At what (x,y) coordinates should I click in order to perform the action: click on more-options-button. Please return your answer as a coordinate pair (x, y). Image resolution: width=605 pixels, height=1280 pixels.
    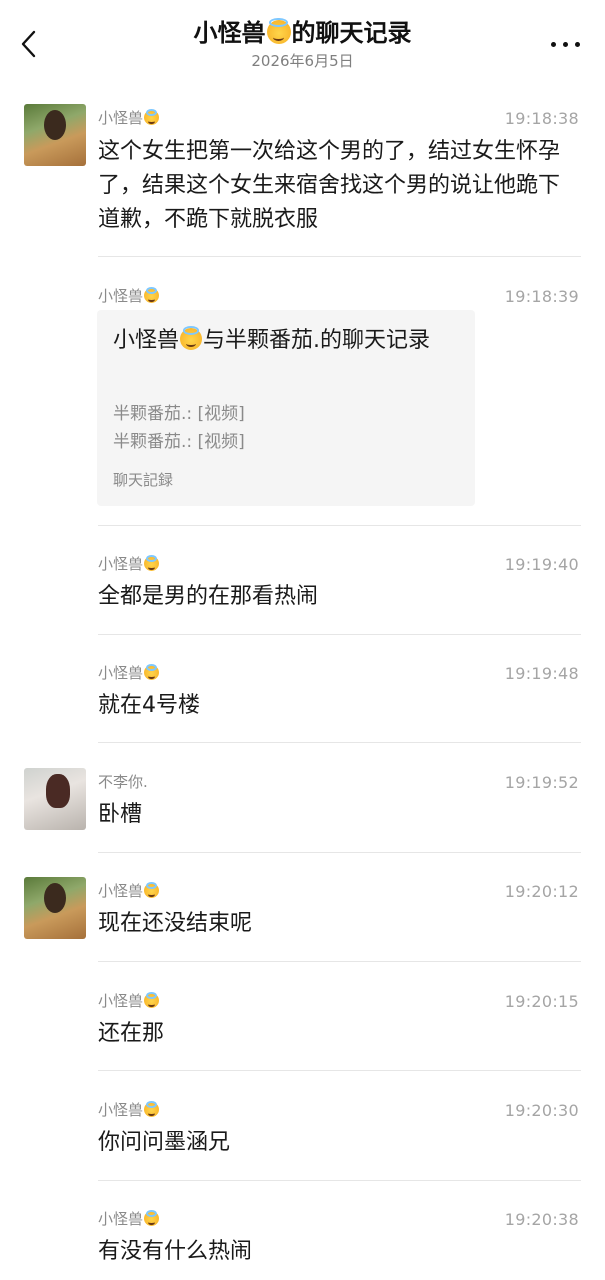
    Looking at the image, I should click on (566, 44).